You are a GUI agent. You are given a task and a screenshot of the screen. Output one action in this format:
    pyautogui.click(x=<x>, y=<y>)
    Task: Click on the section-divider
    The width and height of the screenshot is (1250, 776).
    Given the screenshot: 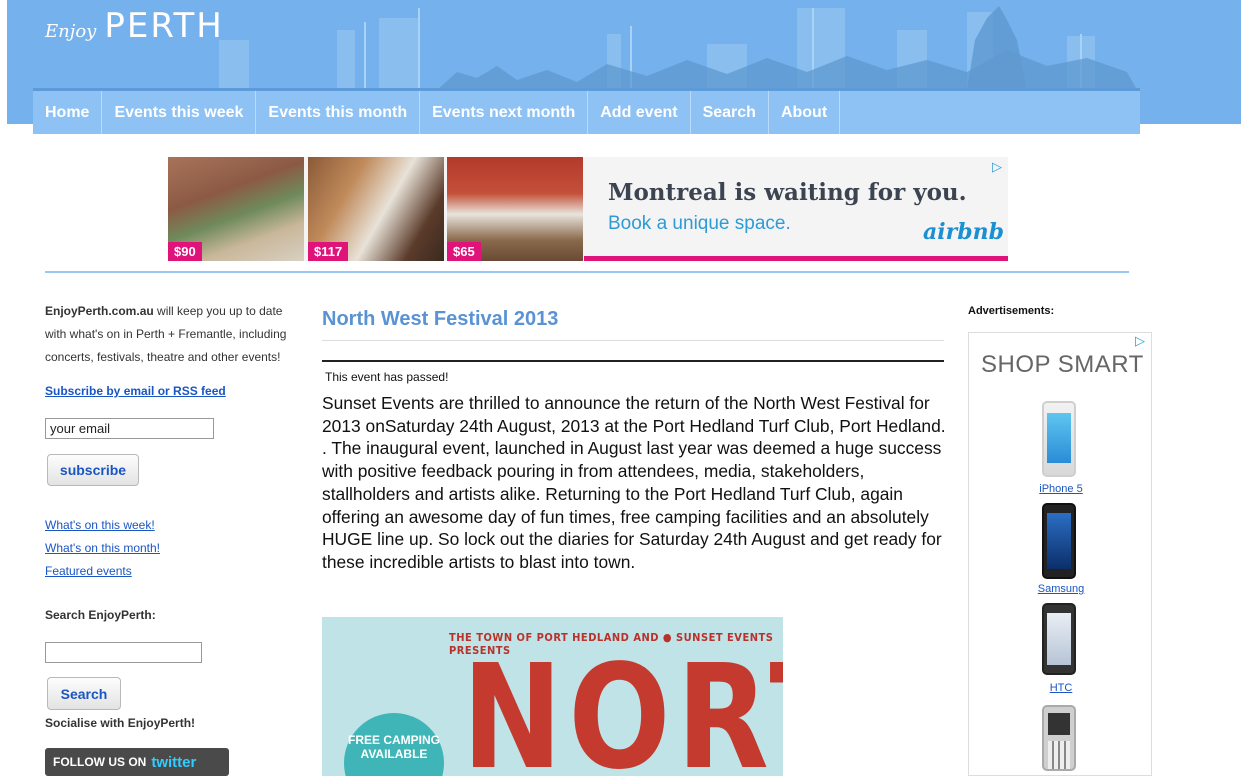 What is the action you would take?
    pyautogui.click(x=633, y=361)
    